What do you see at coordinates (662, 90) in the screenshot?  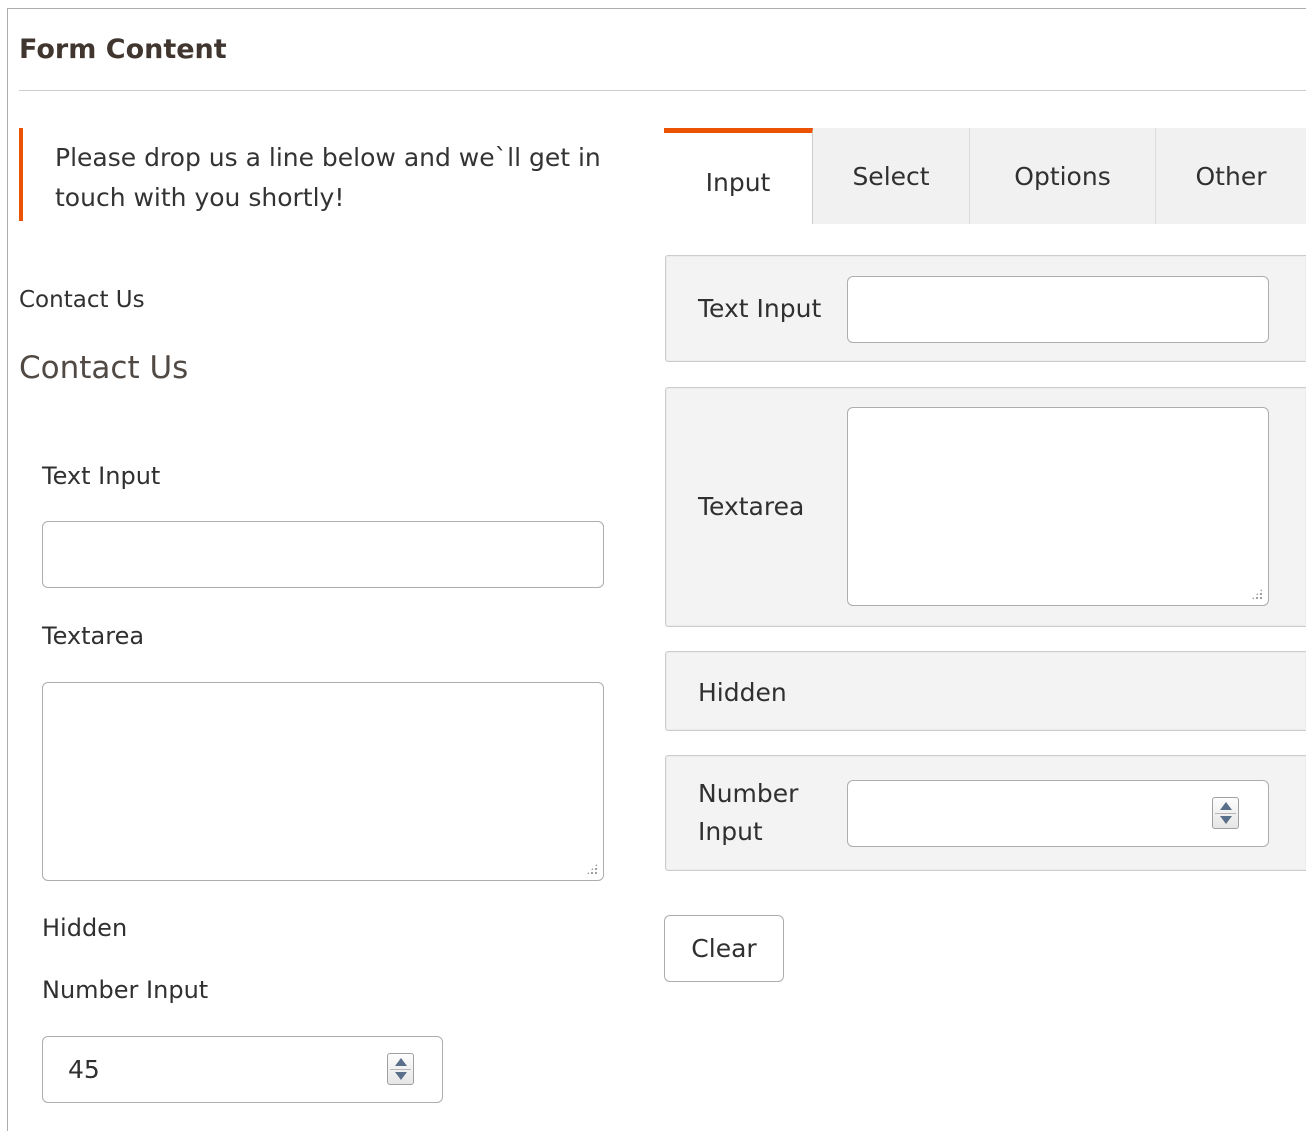 I see `title-divider` at bounding box center [662, 90].